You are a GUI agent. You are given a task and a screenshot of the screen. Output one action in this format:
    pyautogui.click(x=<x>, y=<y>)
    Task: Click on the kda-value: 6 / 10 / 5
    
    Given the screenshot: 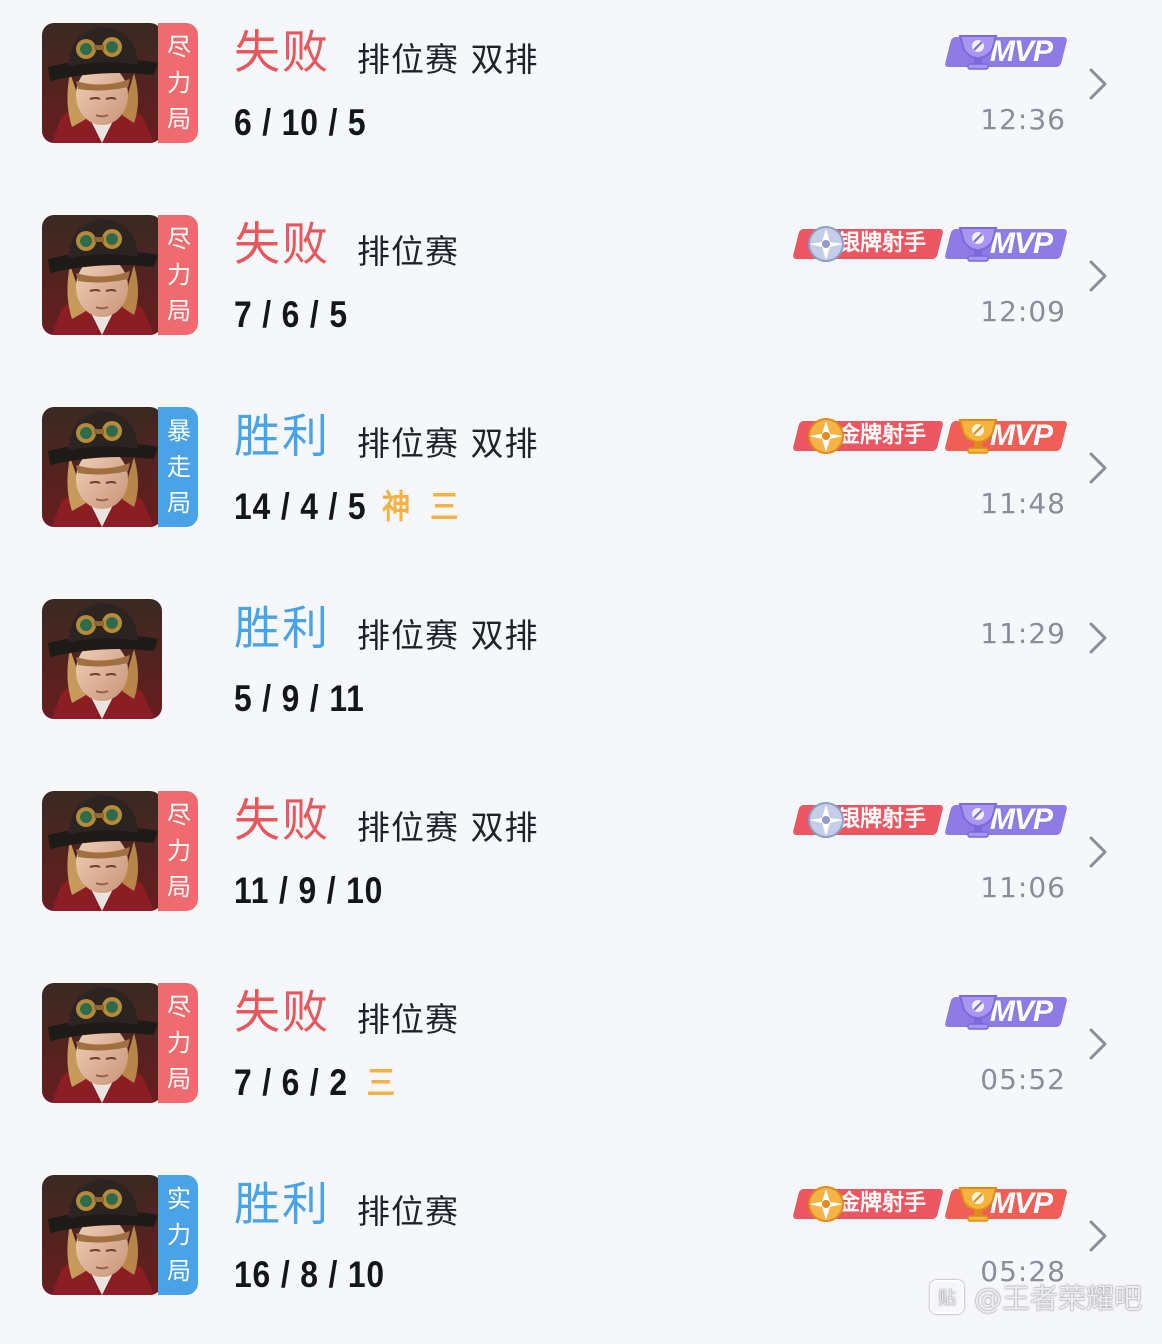 What is the action you would take?
    pyautogui.click(x=300, y=122)
    